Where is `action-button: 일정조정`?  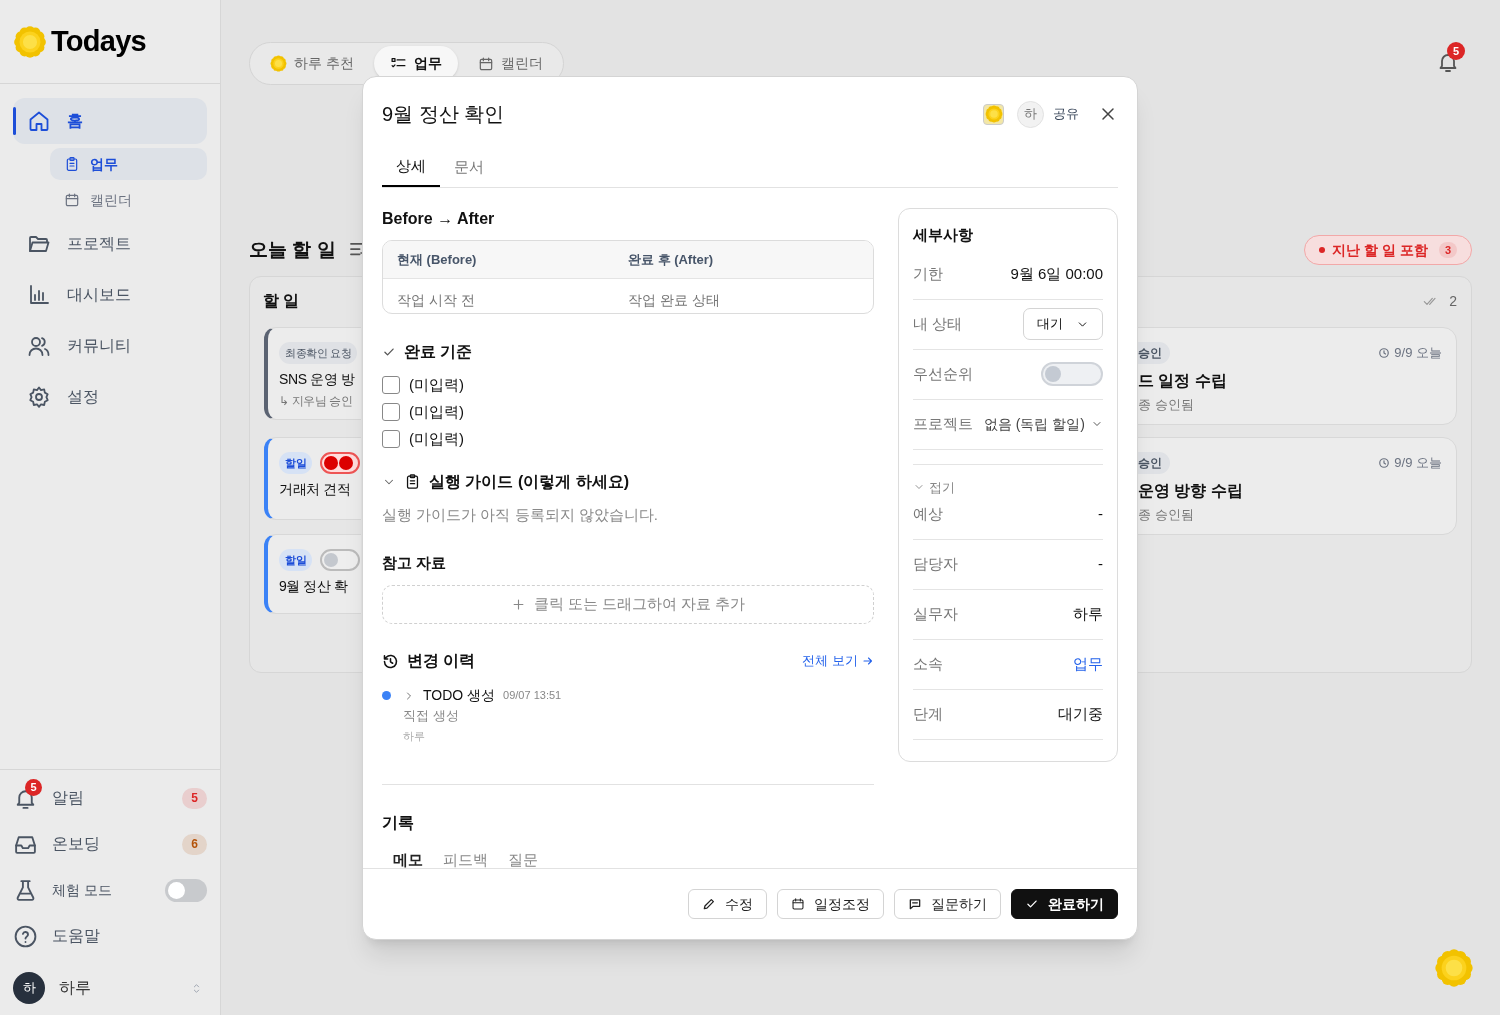 action-button: 일정조정 is located at coordinates (830, 904).